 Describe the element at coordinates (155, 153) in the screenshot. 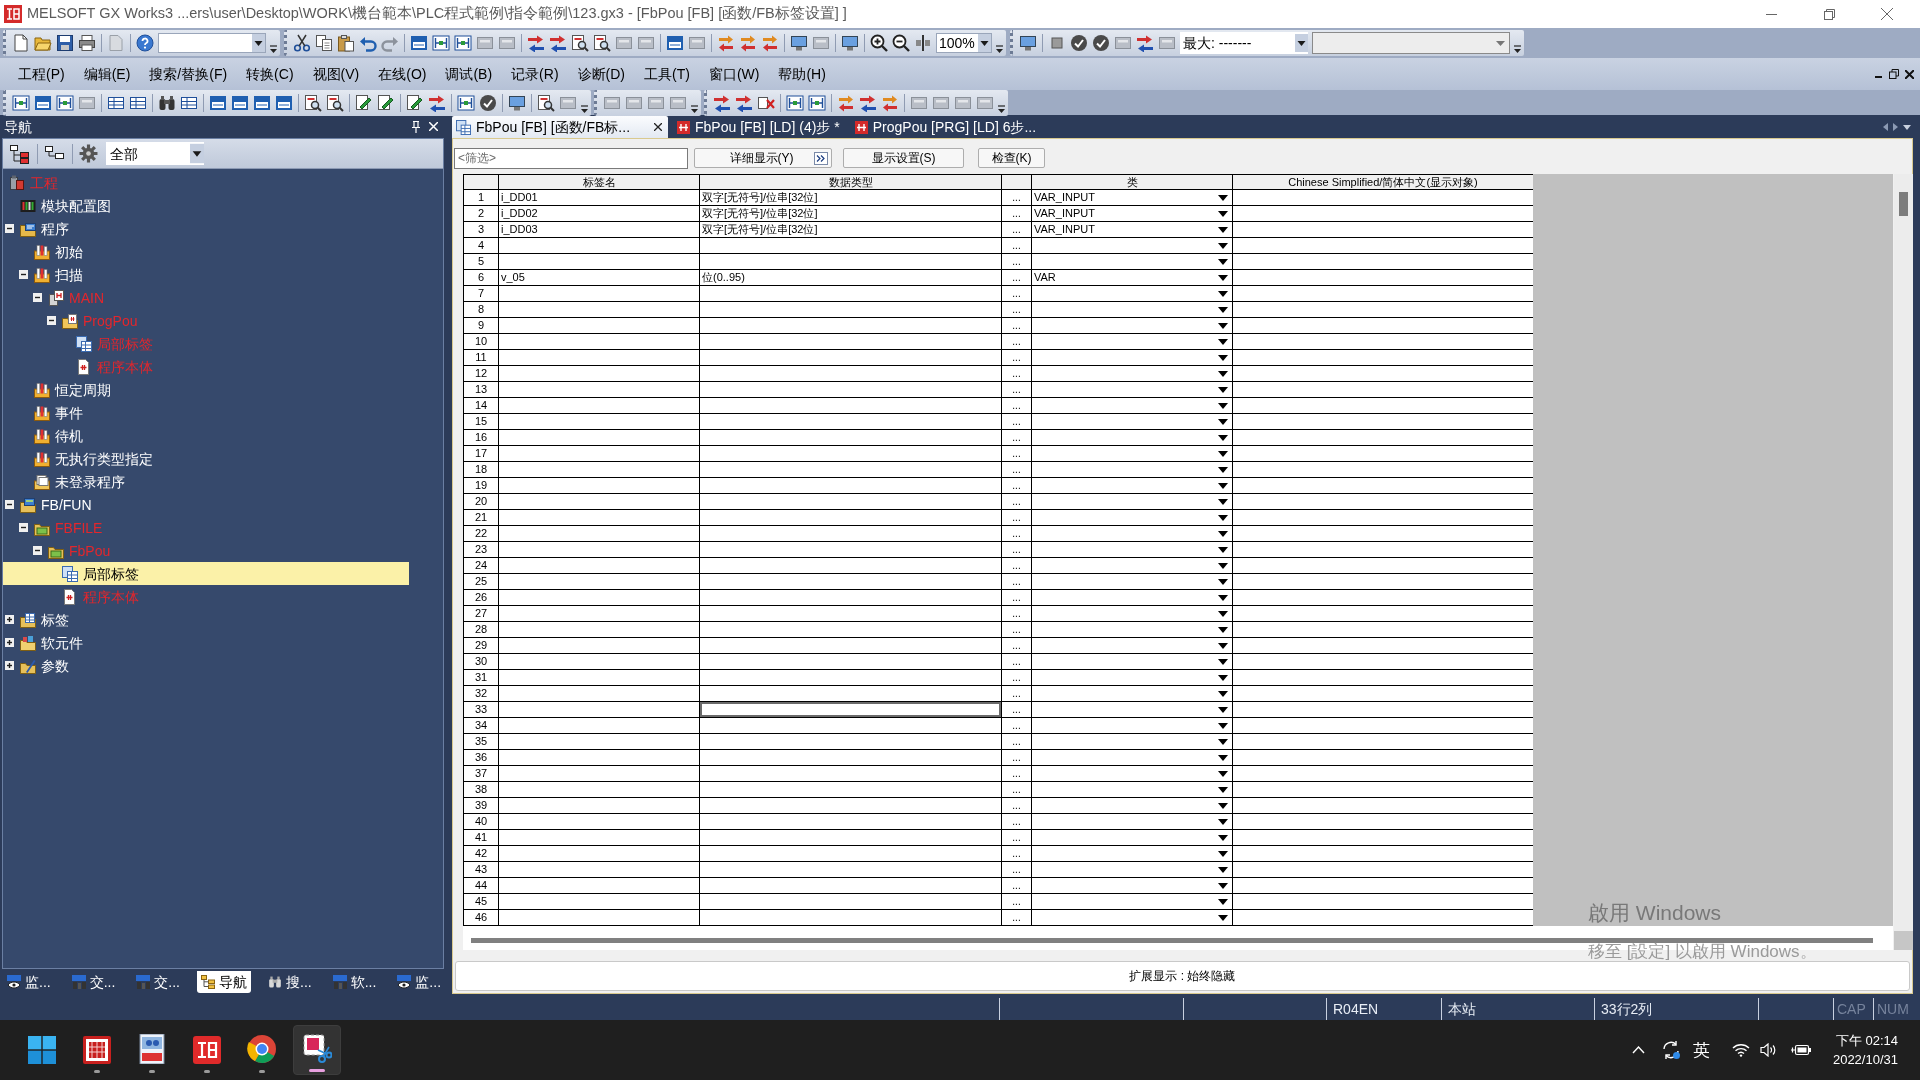

I see `view-dropdown: 全部` at that location.